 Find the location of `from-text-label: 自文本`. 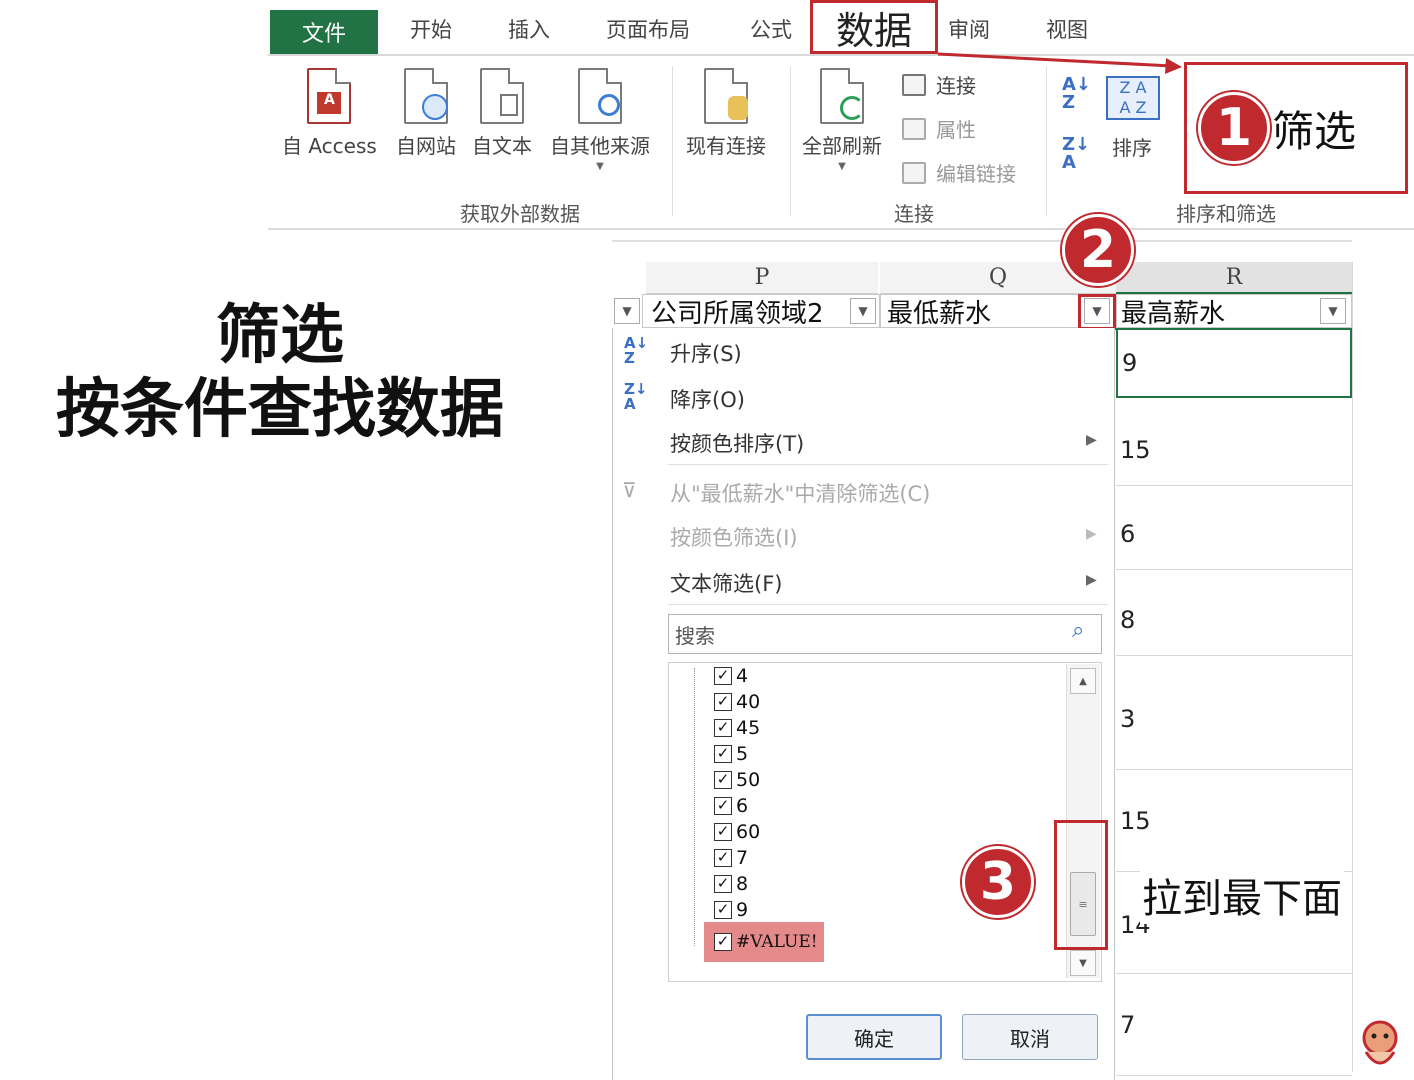

from-text-label: 自文本 is located at coordinates (502, 146).